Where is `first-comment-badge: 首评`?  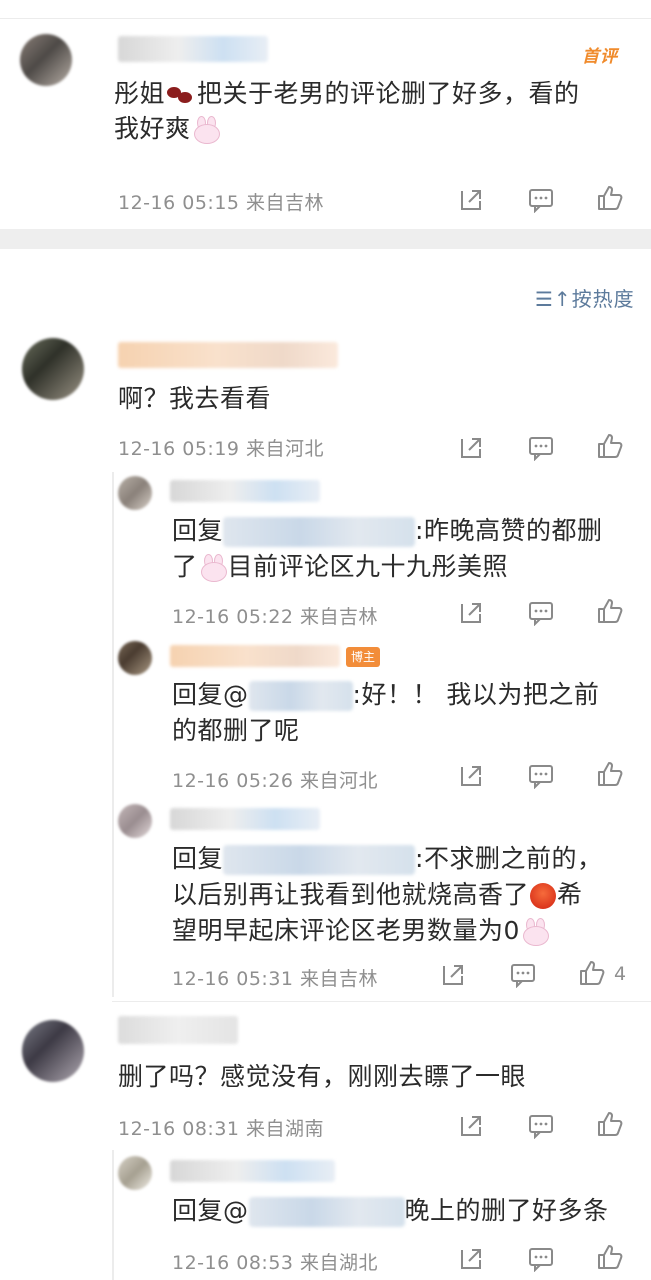
first-comment-badge: 首评 is located at coordinates (600, 57).